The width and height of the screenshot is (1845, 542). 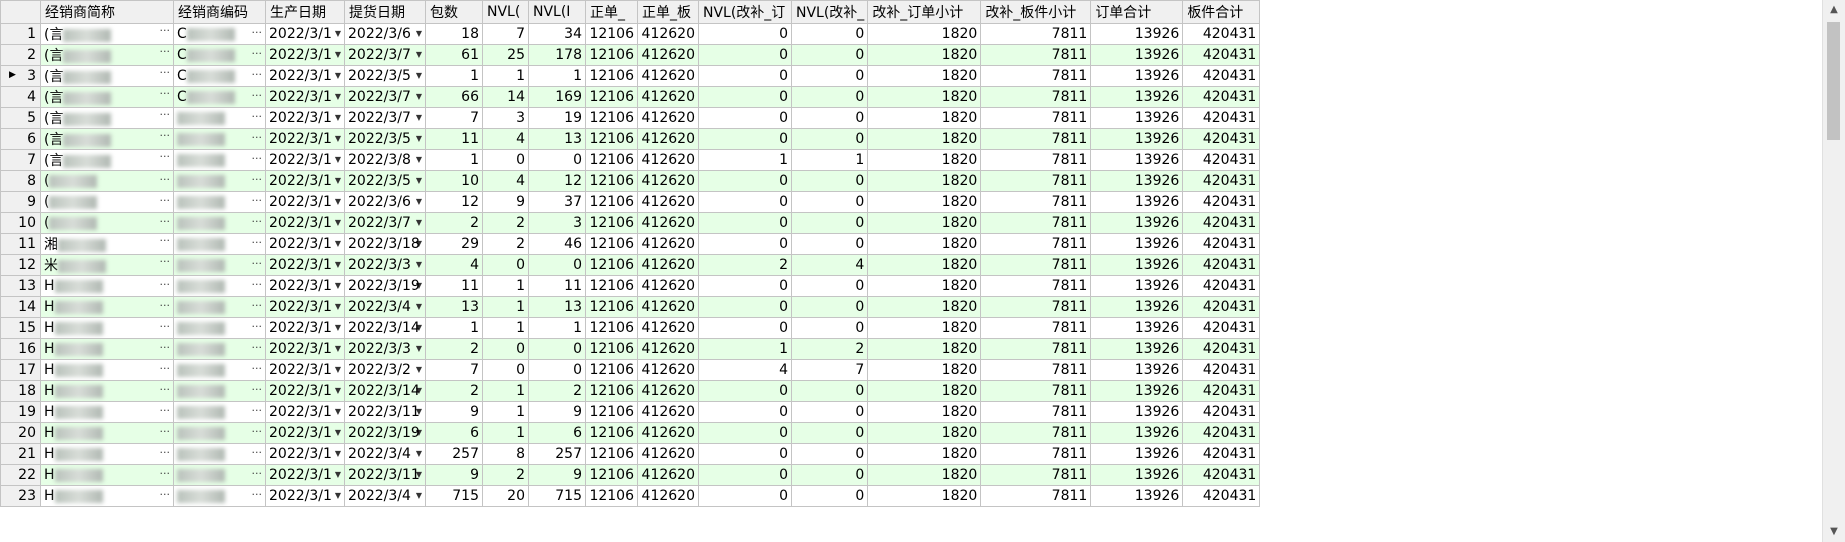 What do you see at coordinates (20, 370) in the screenshot?
I see `row-header: 17` at bounding box center [20, 370].